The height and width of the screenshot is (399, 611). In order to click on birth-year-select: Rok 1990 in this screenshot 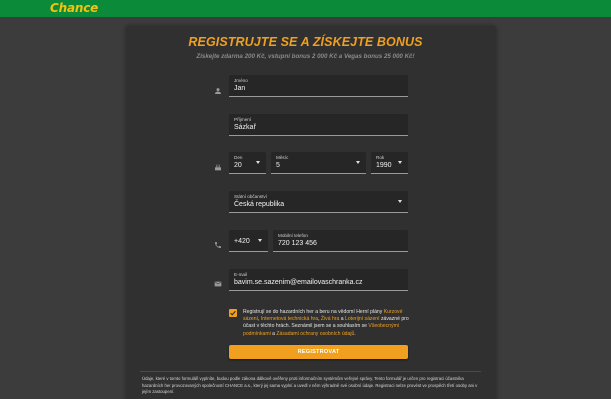, I will do `click(389, 163)`.